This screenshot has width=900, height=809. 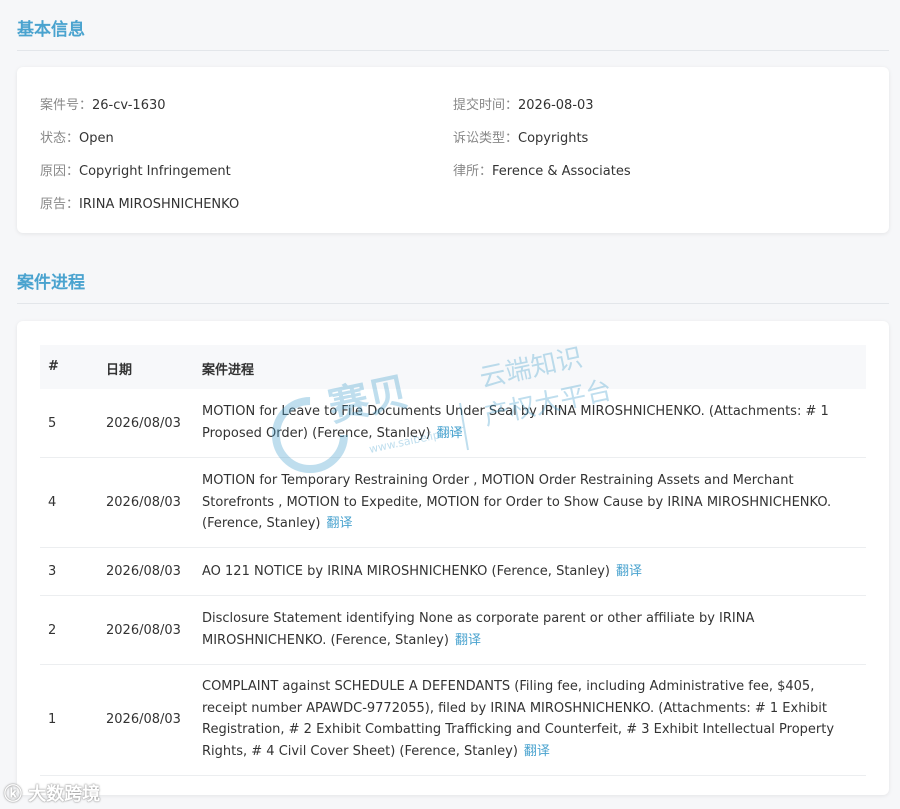 What do you see at coordinates (453, 367) in the screenshot?
I see `table-header: # 日期 案件进程` at bounding box center [453, 367].